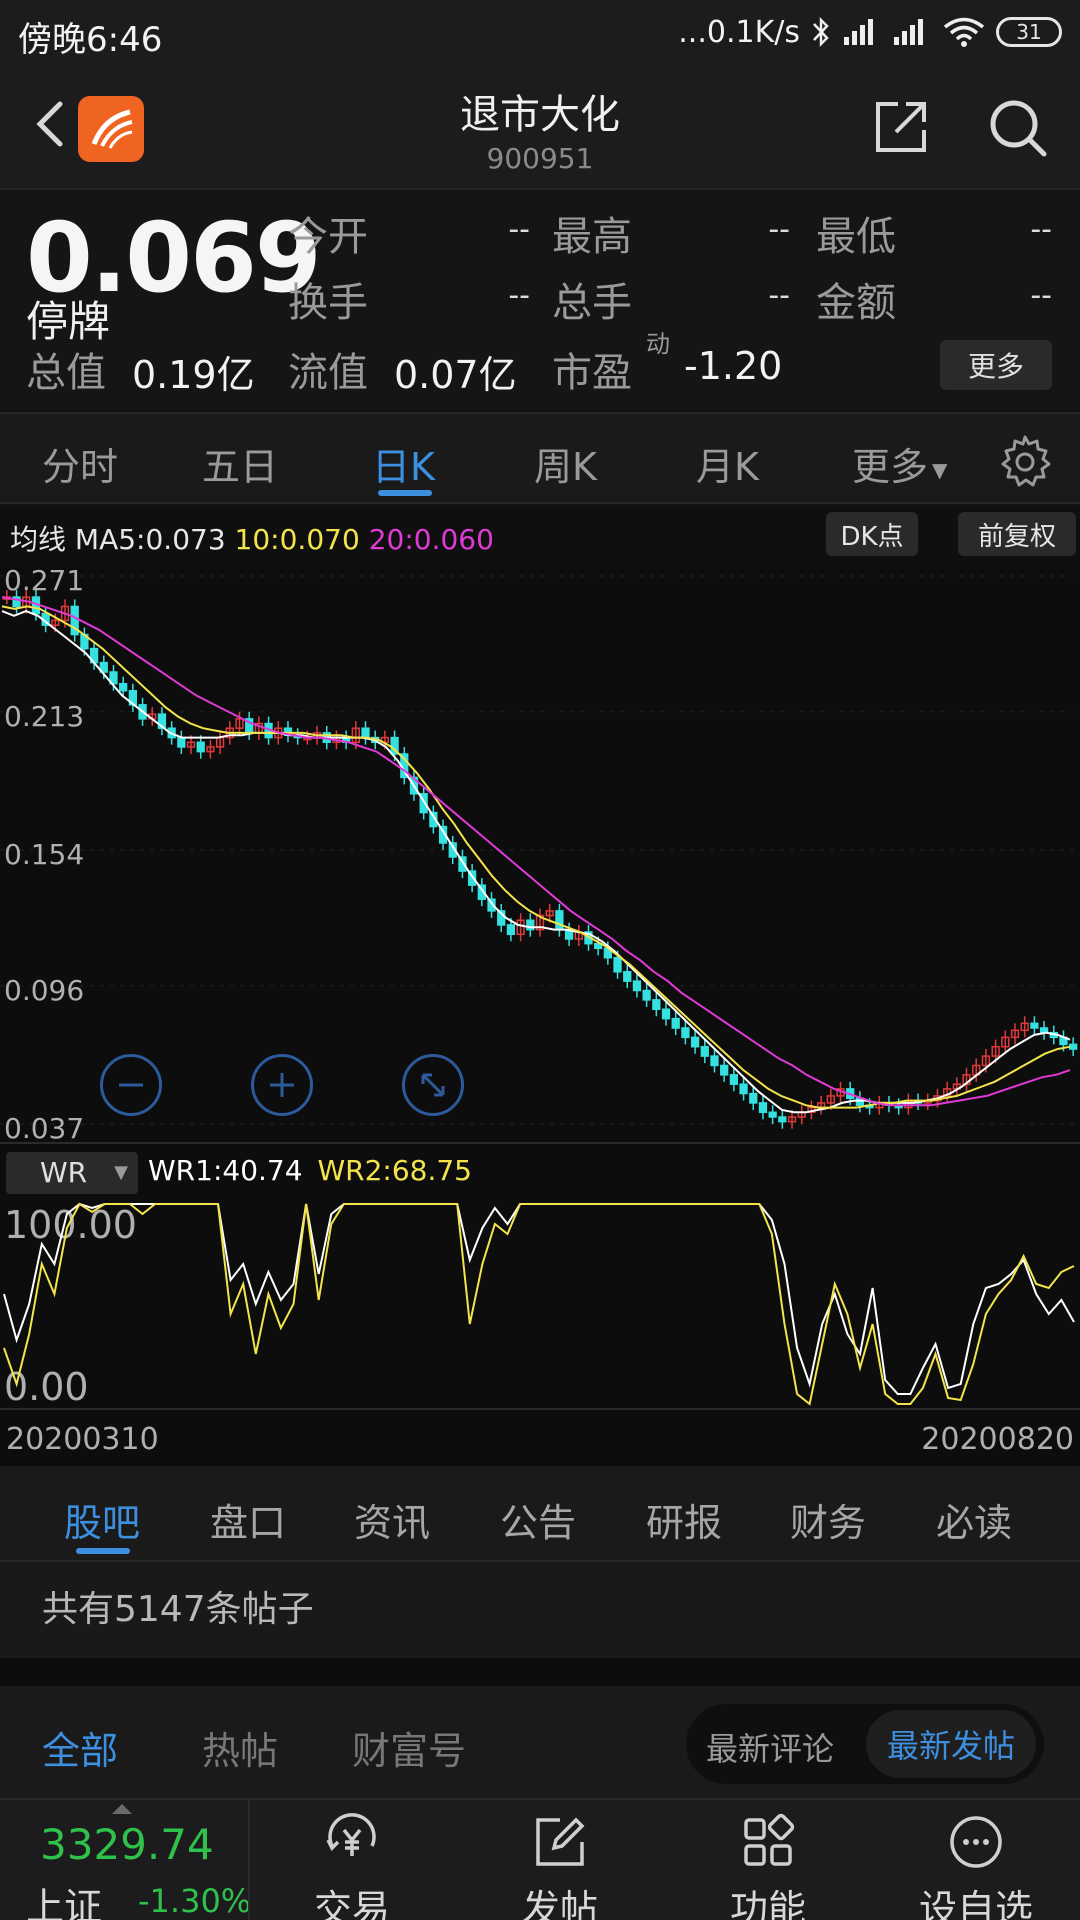 The height and width of the screenshot is (1920, 1080). I want to click on add-watchlist-label: 设自选, so click(975, 1903).